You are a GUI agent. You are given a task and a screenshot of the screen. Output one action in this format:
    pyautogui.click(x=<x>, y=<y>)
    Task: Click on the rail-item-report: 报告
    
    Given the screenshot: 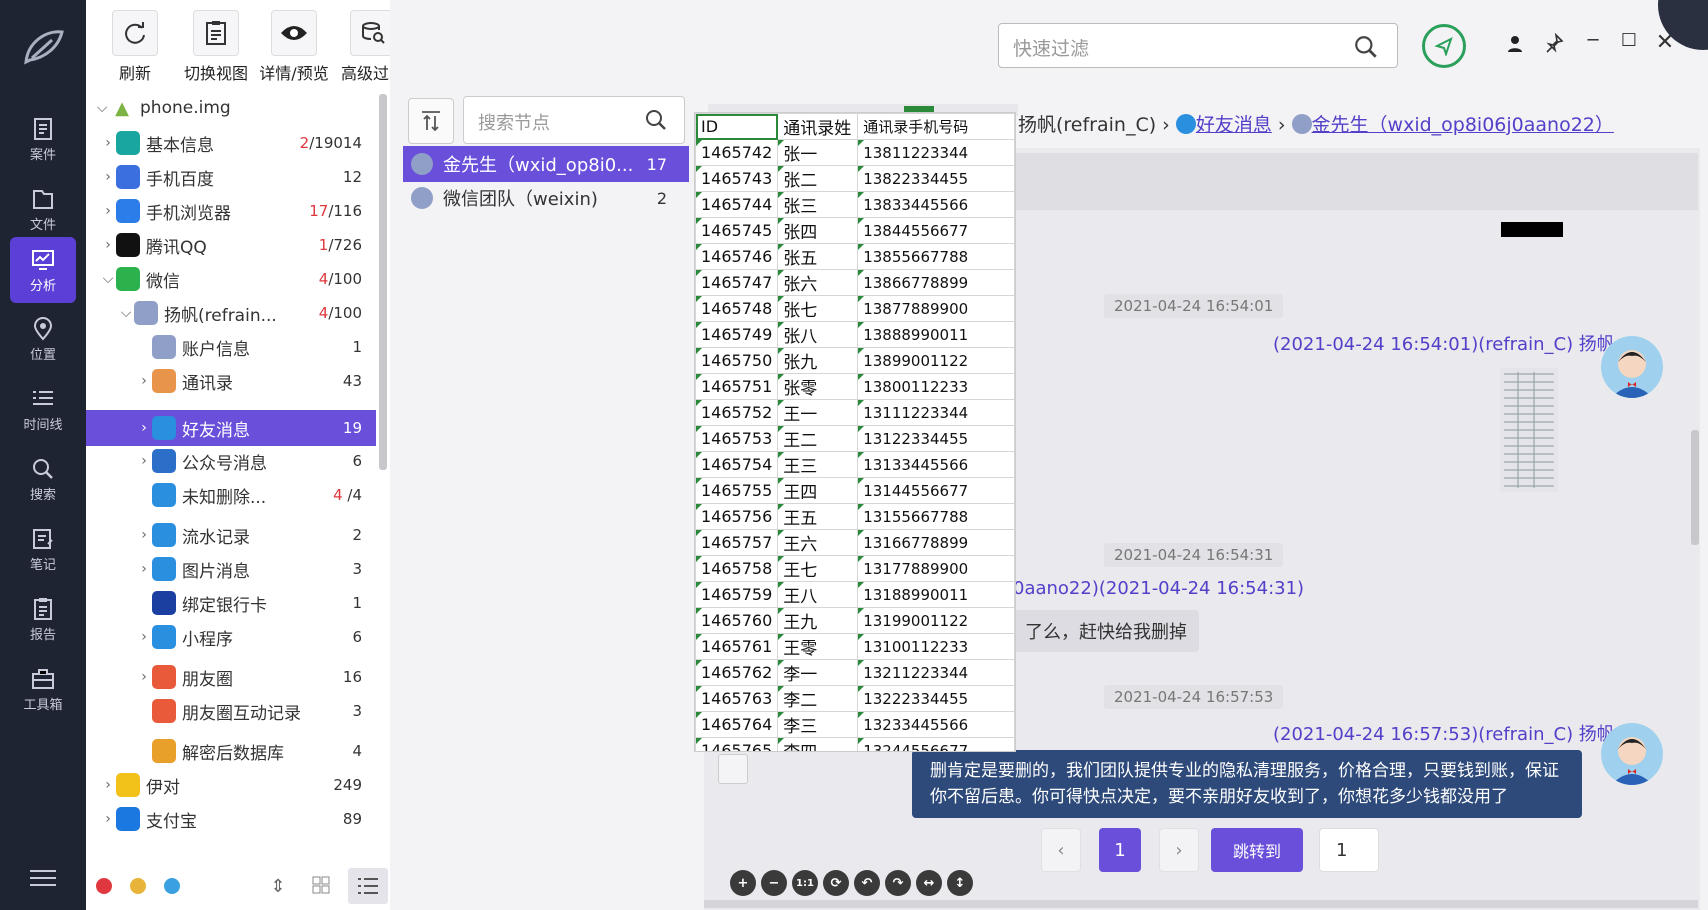 What is the action you would take?
    pyautogui.click(x=43, y=619)
    